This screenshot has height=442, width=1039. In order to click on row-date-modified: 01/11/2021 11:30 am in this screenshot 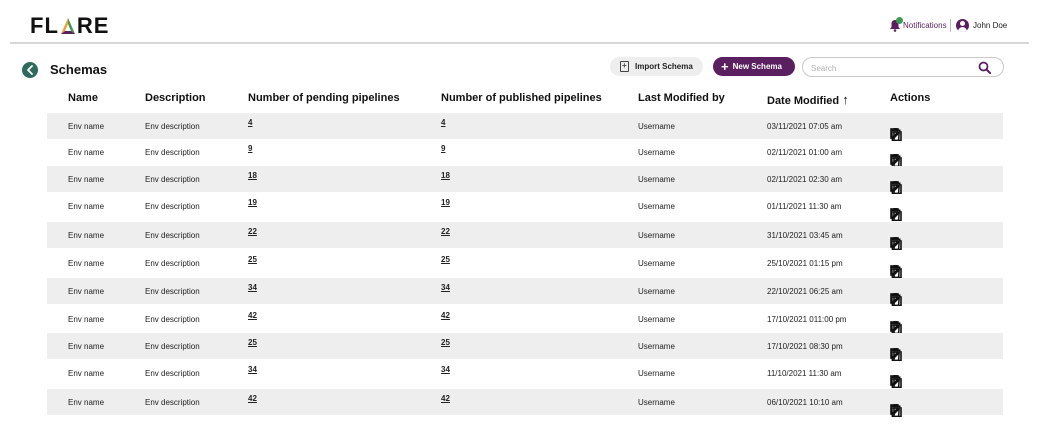, I will do `click(804, 206)`.